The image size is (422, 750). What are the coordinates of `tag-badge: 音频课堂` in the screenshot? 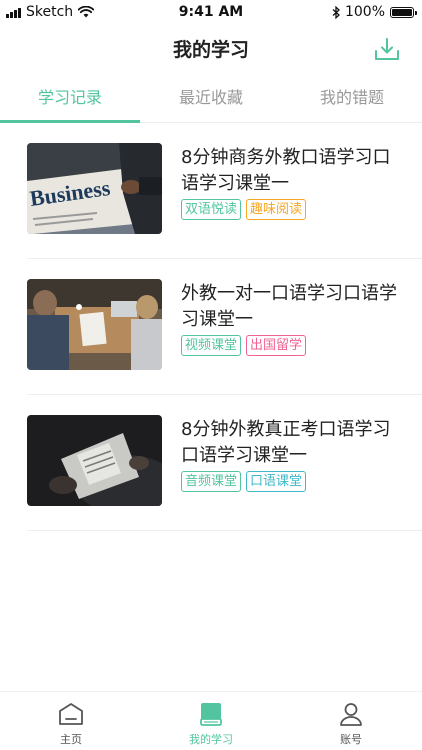 It's located at (211, 481).